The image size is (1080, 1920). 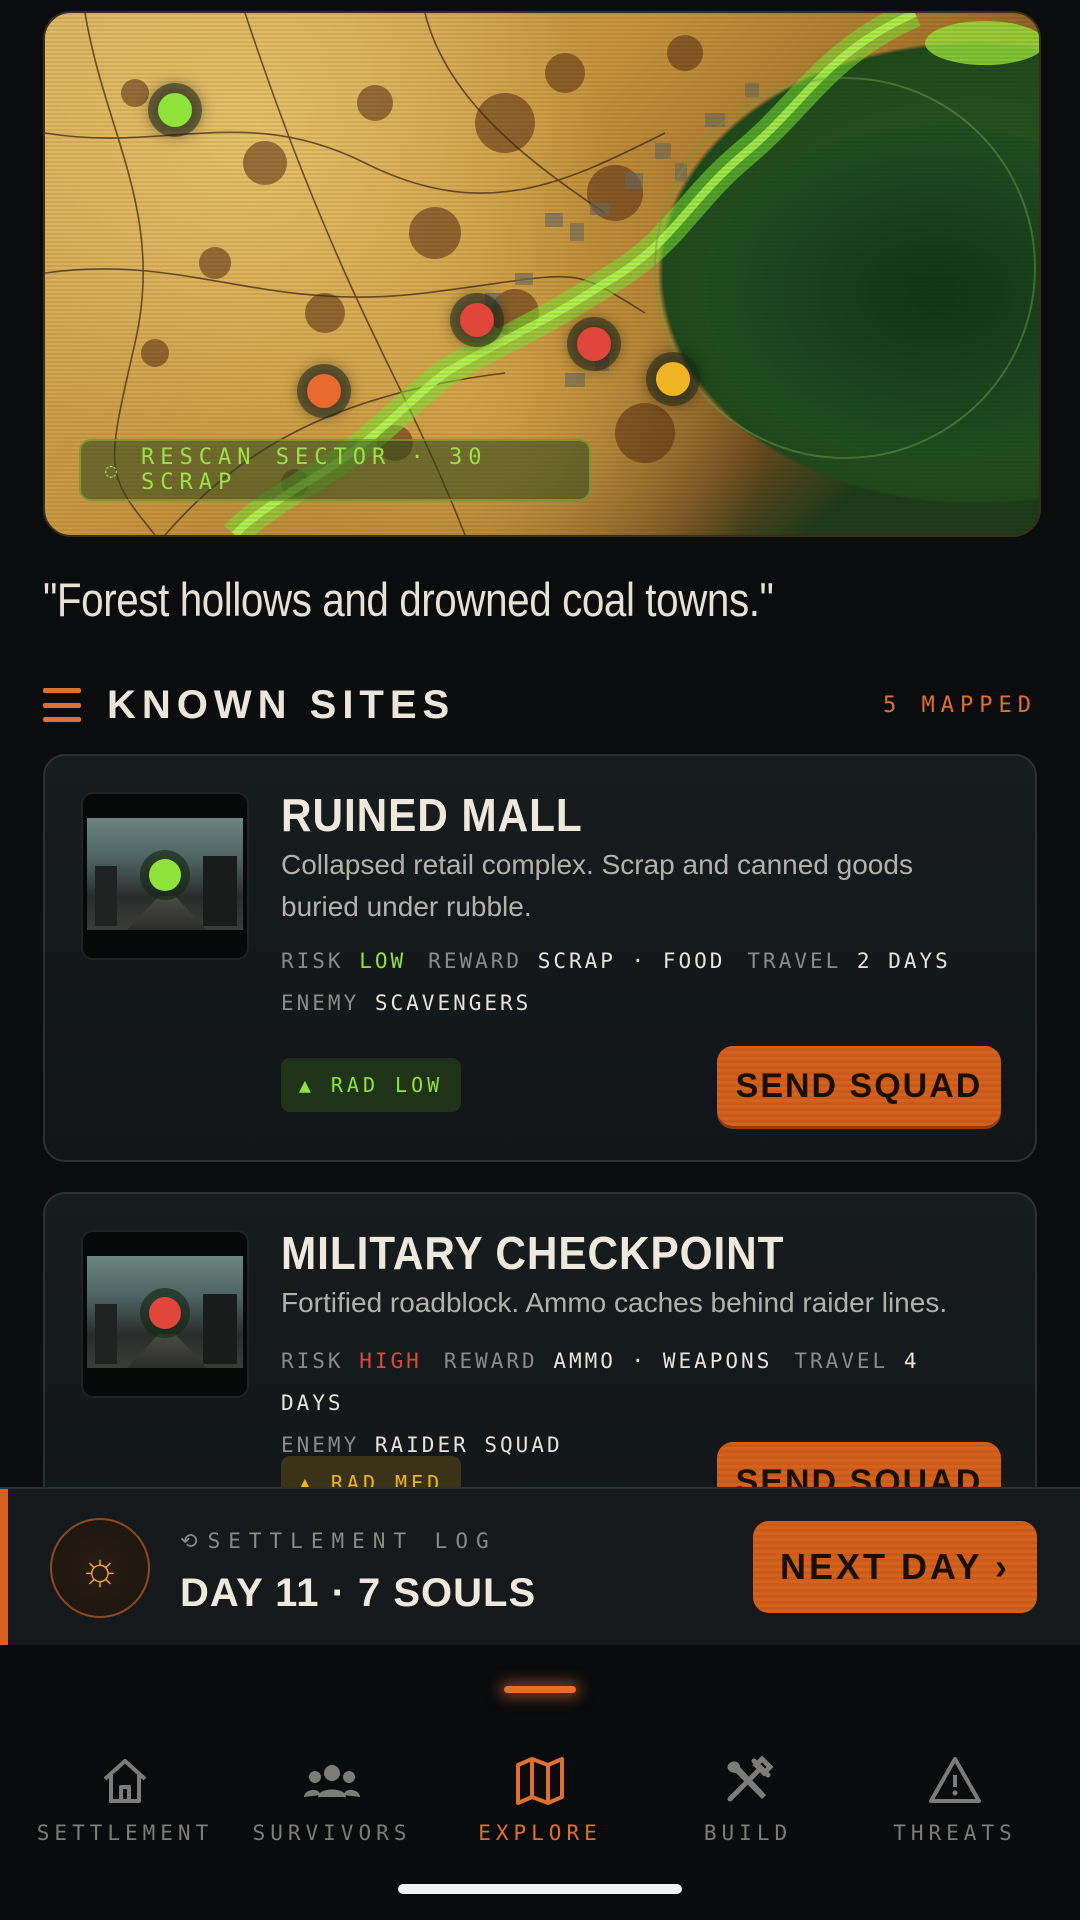 What do you see at coordinates (314, 470) in the screenshot?
I see `rescan-label: RESCAN SECTOR · 30 SCRAP` at bounding box center [314, 470].